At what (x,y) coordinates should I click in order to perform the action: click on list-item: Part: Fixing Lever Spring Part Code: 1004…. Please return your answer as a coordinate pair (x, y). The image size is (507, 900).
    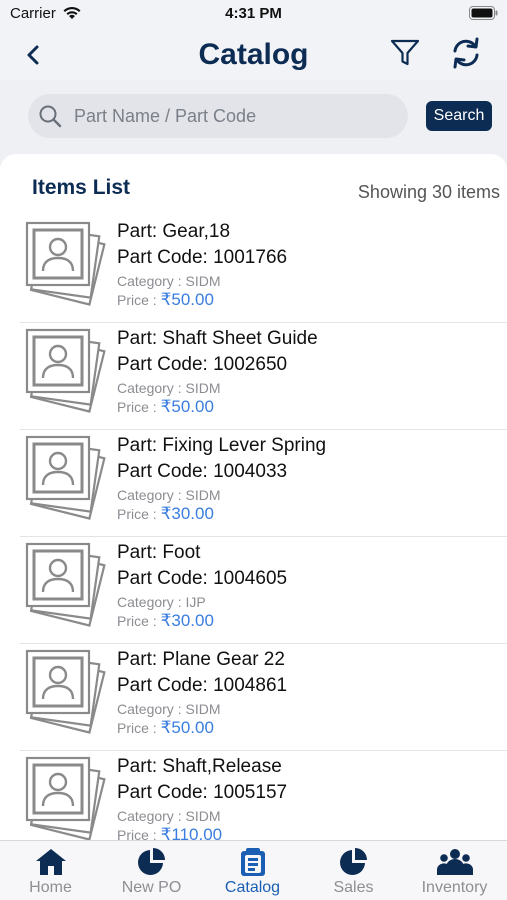
    Looking at the image, I should click on (253, 483).